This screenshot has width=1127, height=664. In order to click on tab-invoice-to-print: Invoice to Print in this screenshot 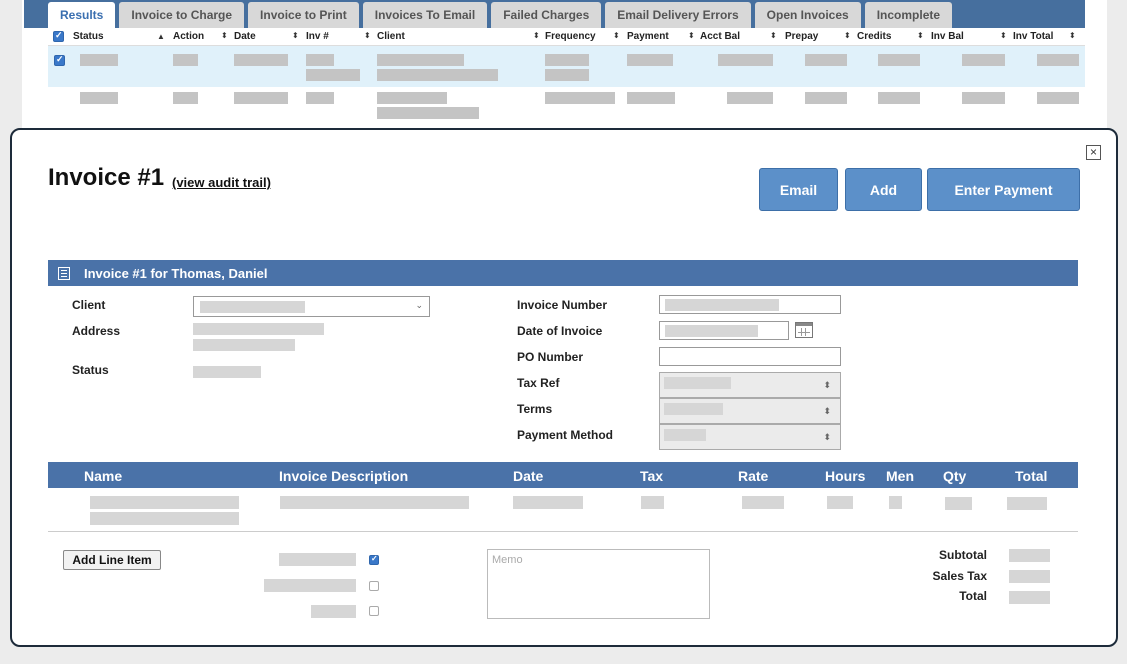, I will do `click(303, 15)`.